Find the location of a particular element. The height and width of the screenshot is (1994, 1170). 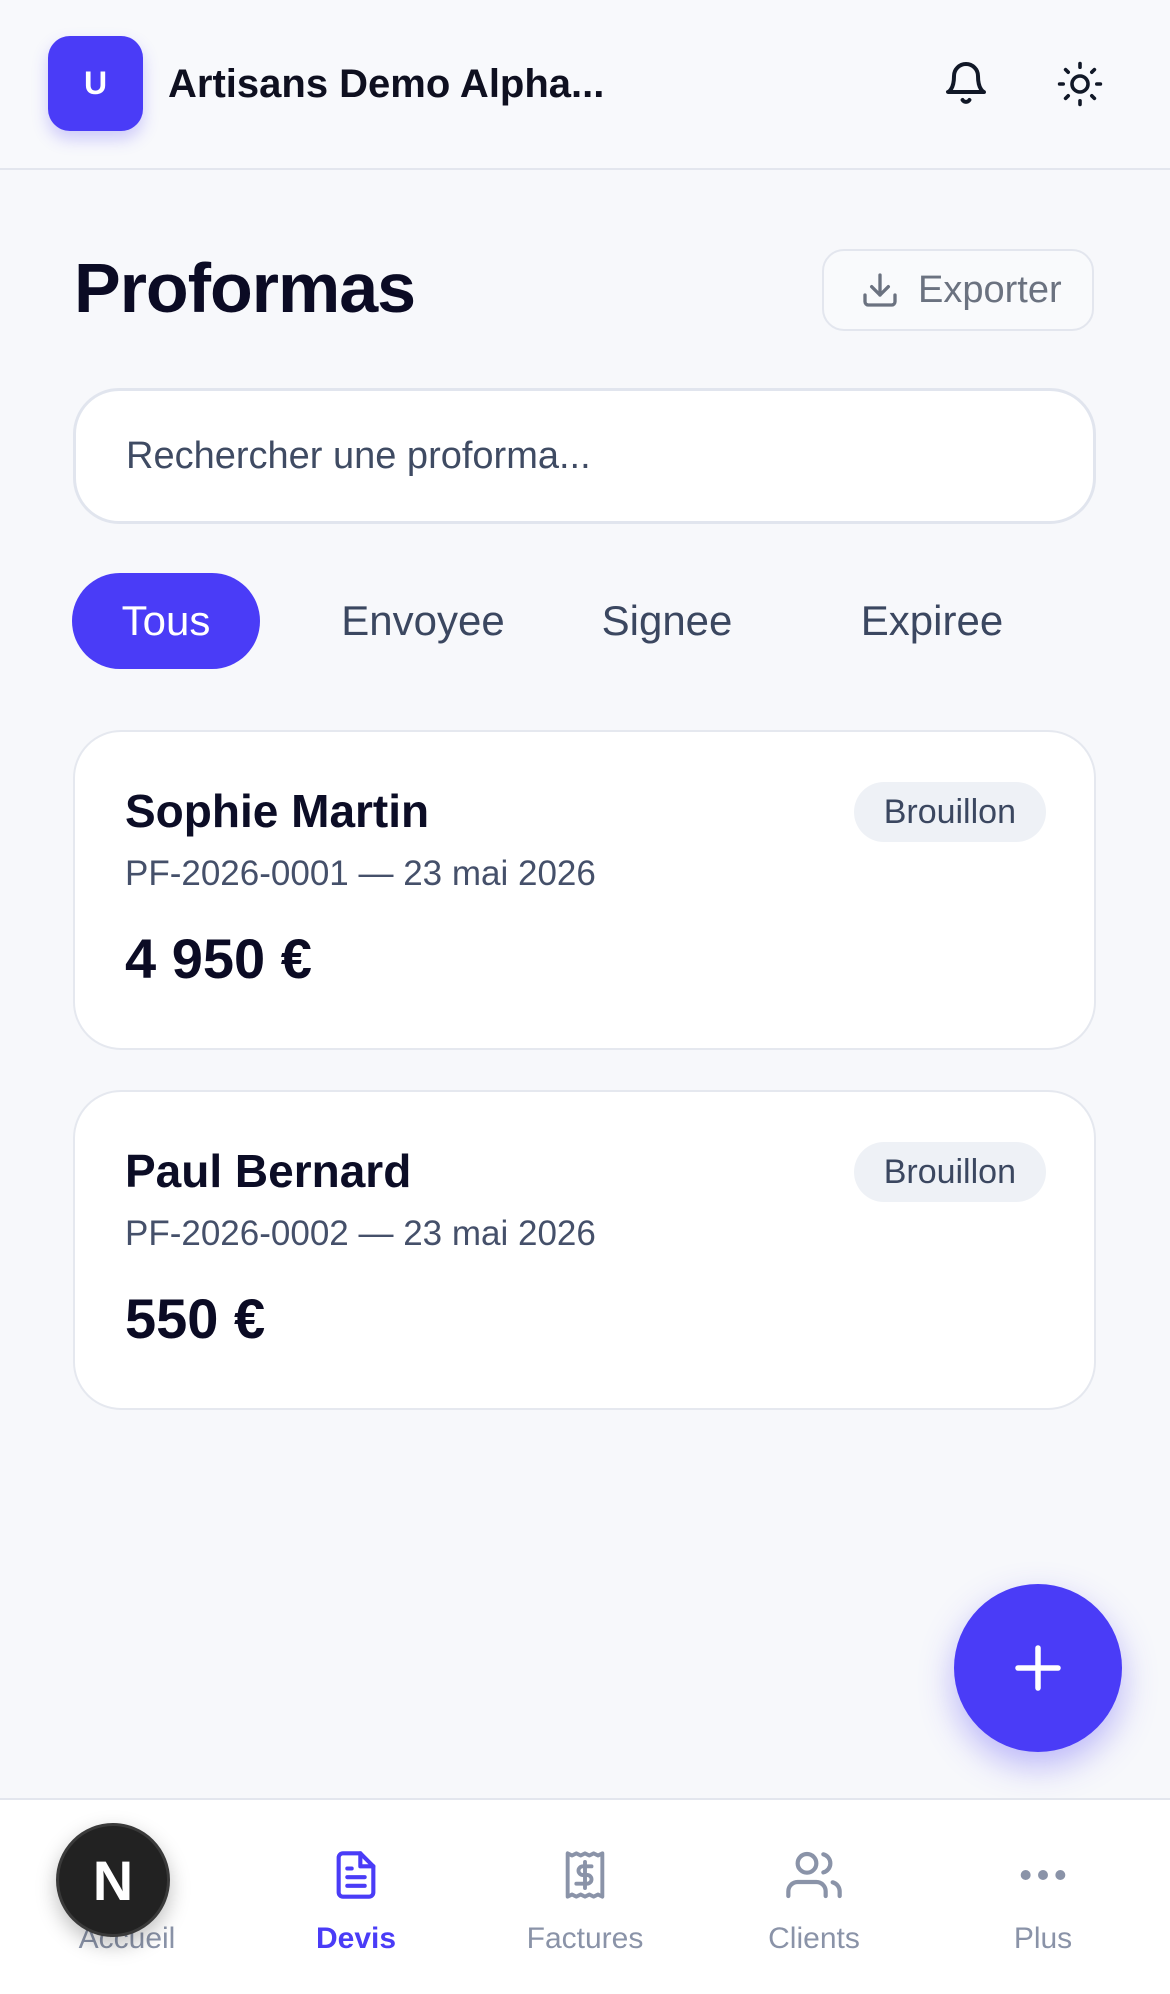

plus-icon is located at coordinates (1038, 1668).